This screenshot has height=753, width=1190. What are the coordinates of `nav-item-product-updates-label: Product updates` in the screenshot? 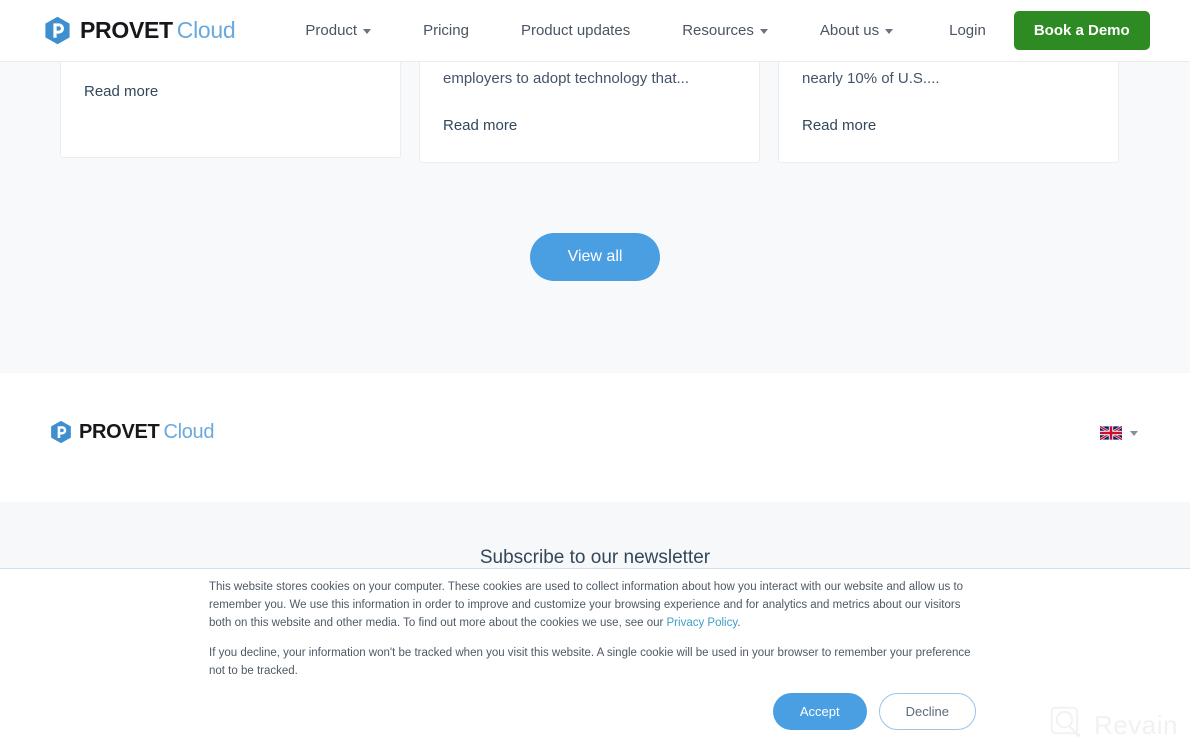 It's located at (575, 30).